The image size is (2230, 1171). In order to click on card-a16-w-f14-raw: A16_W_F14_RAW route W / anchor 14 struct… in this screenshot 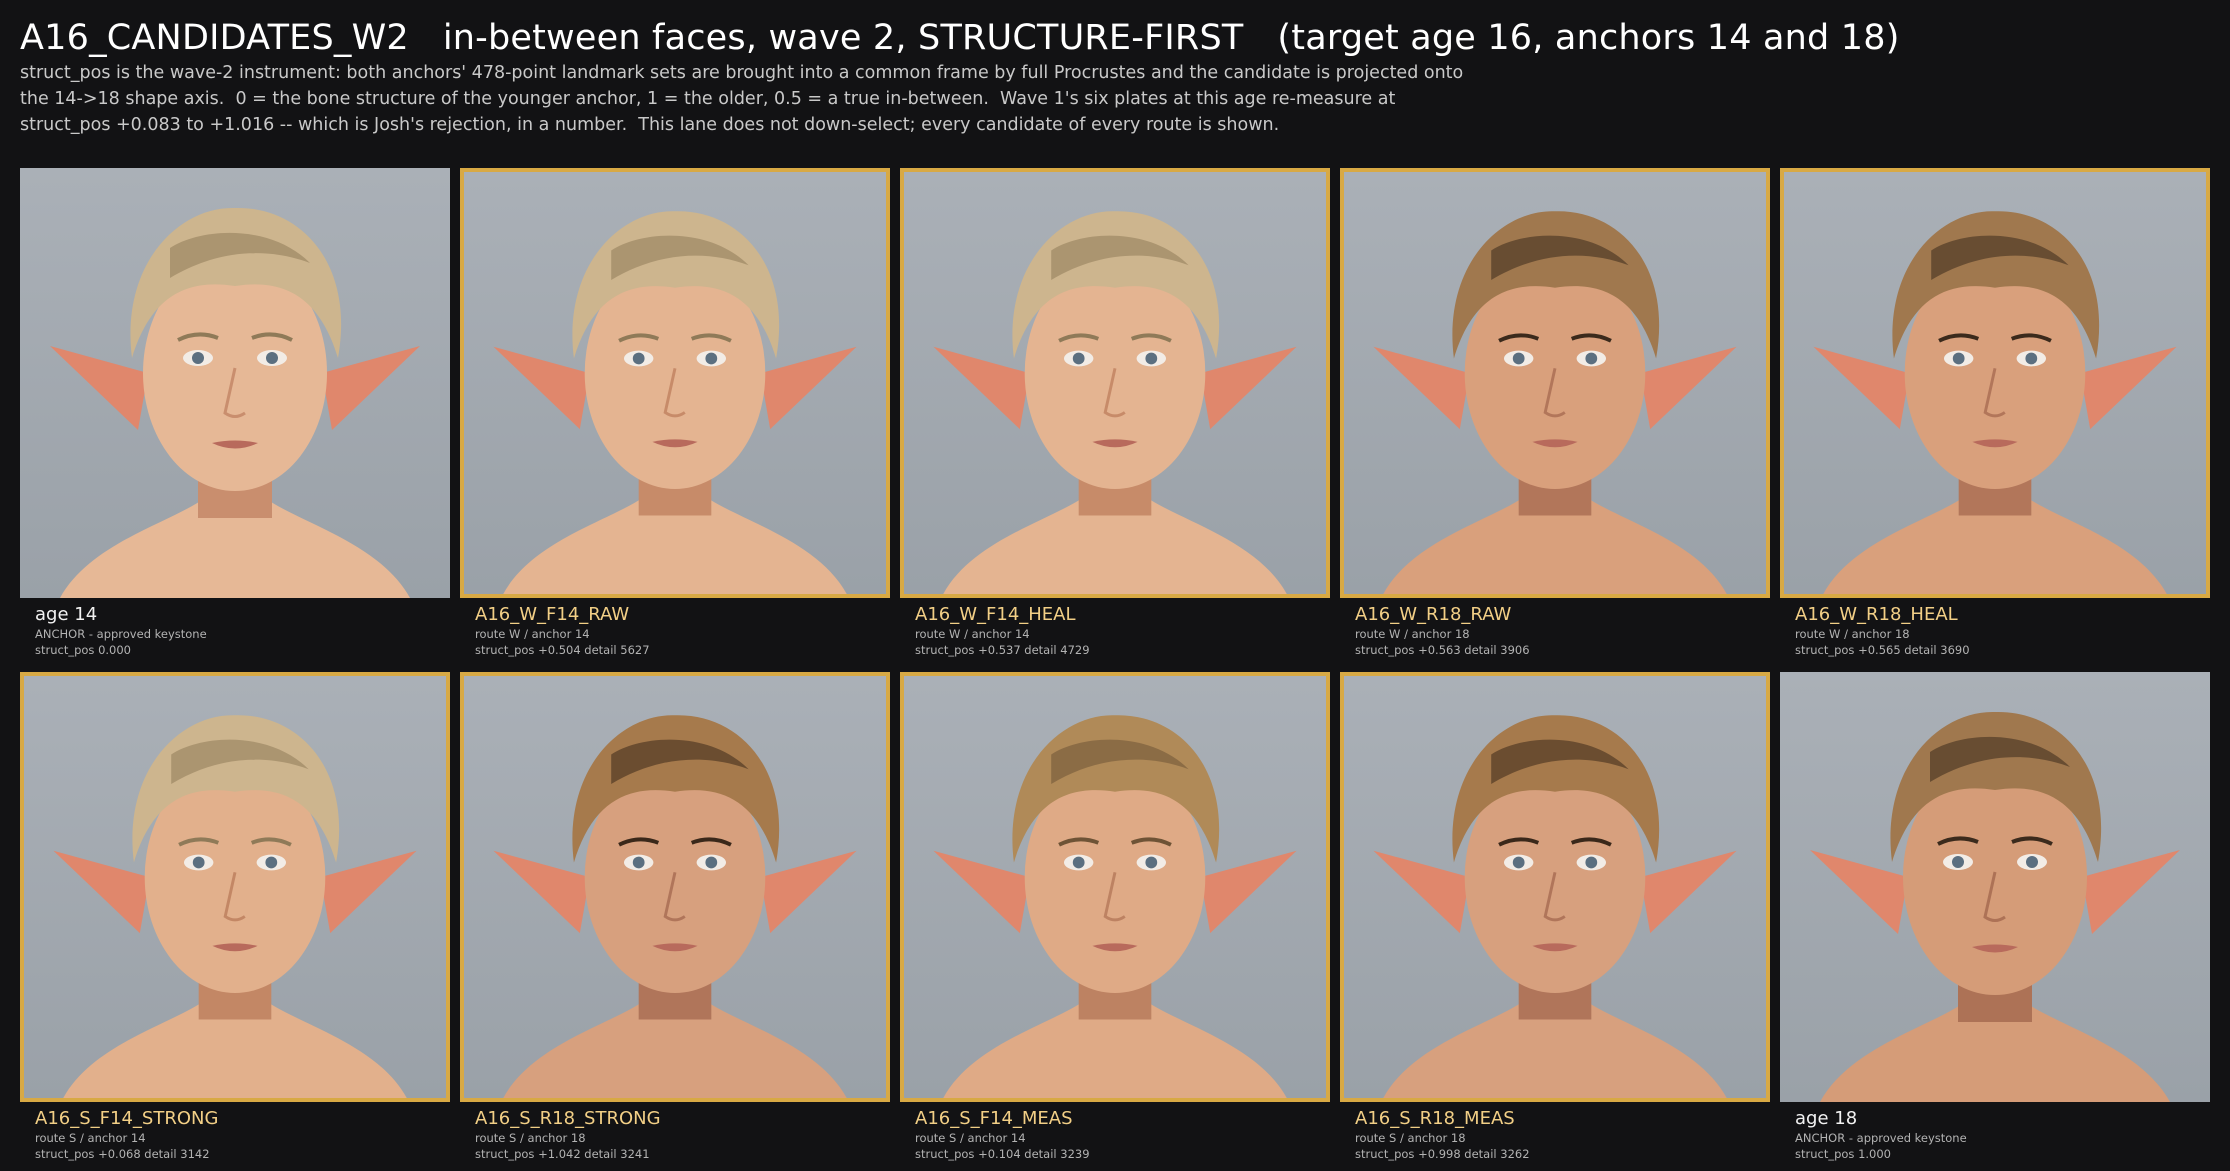, I will do `click(675, 417)`.